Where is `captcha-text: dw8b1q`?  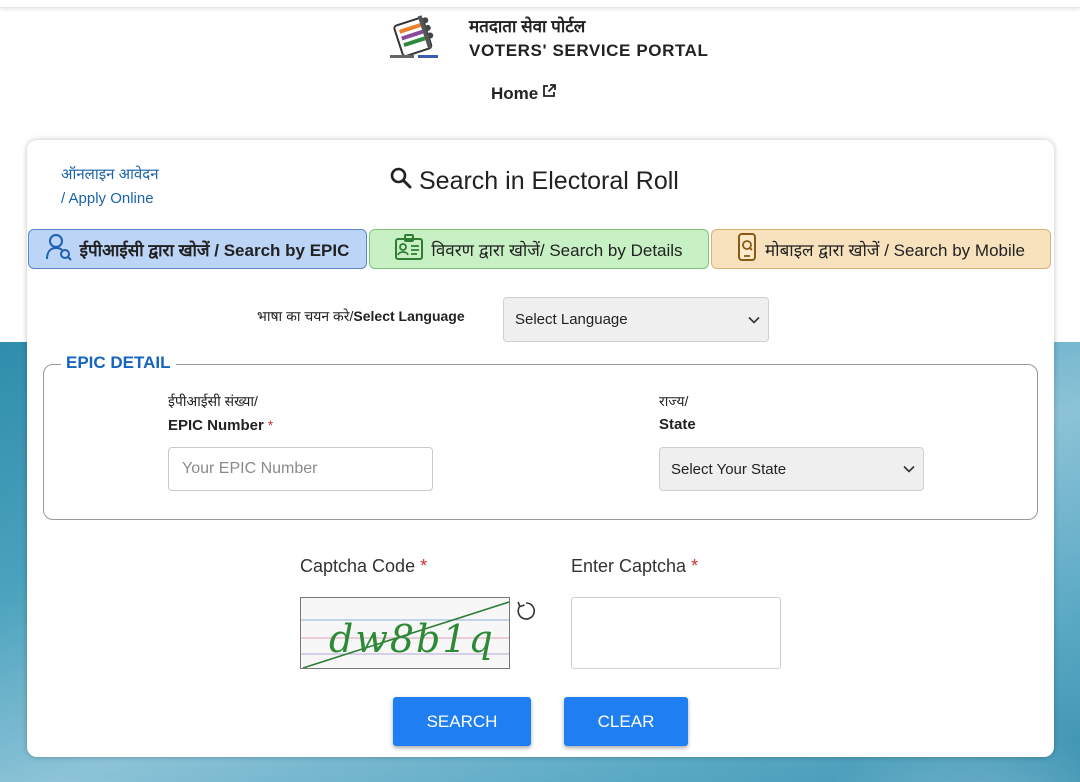 captcha-text: dw8b1q is located at coordinates (412, 639).